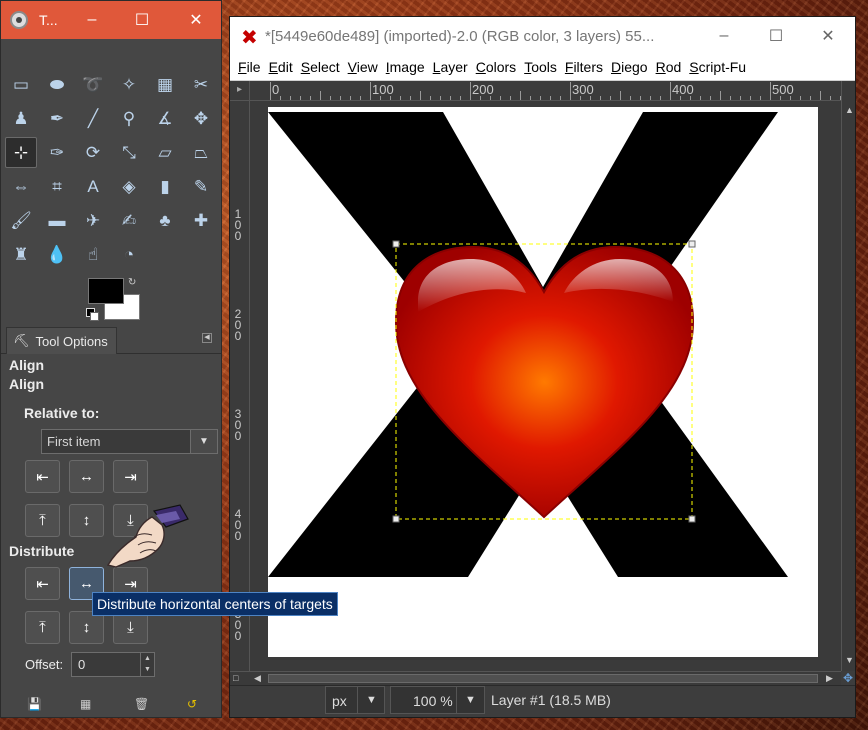 The image size is (868, 730). I want to click on heal-icon: ✚, so click(201, 220).